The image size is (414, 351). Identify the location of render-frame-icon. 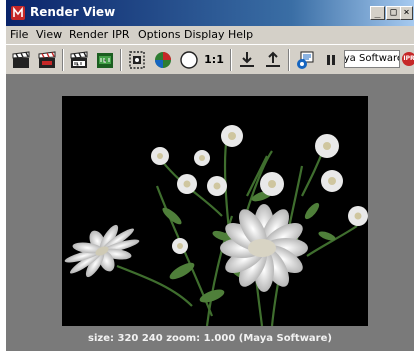
(21, 60).